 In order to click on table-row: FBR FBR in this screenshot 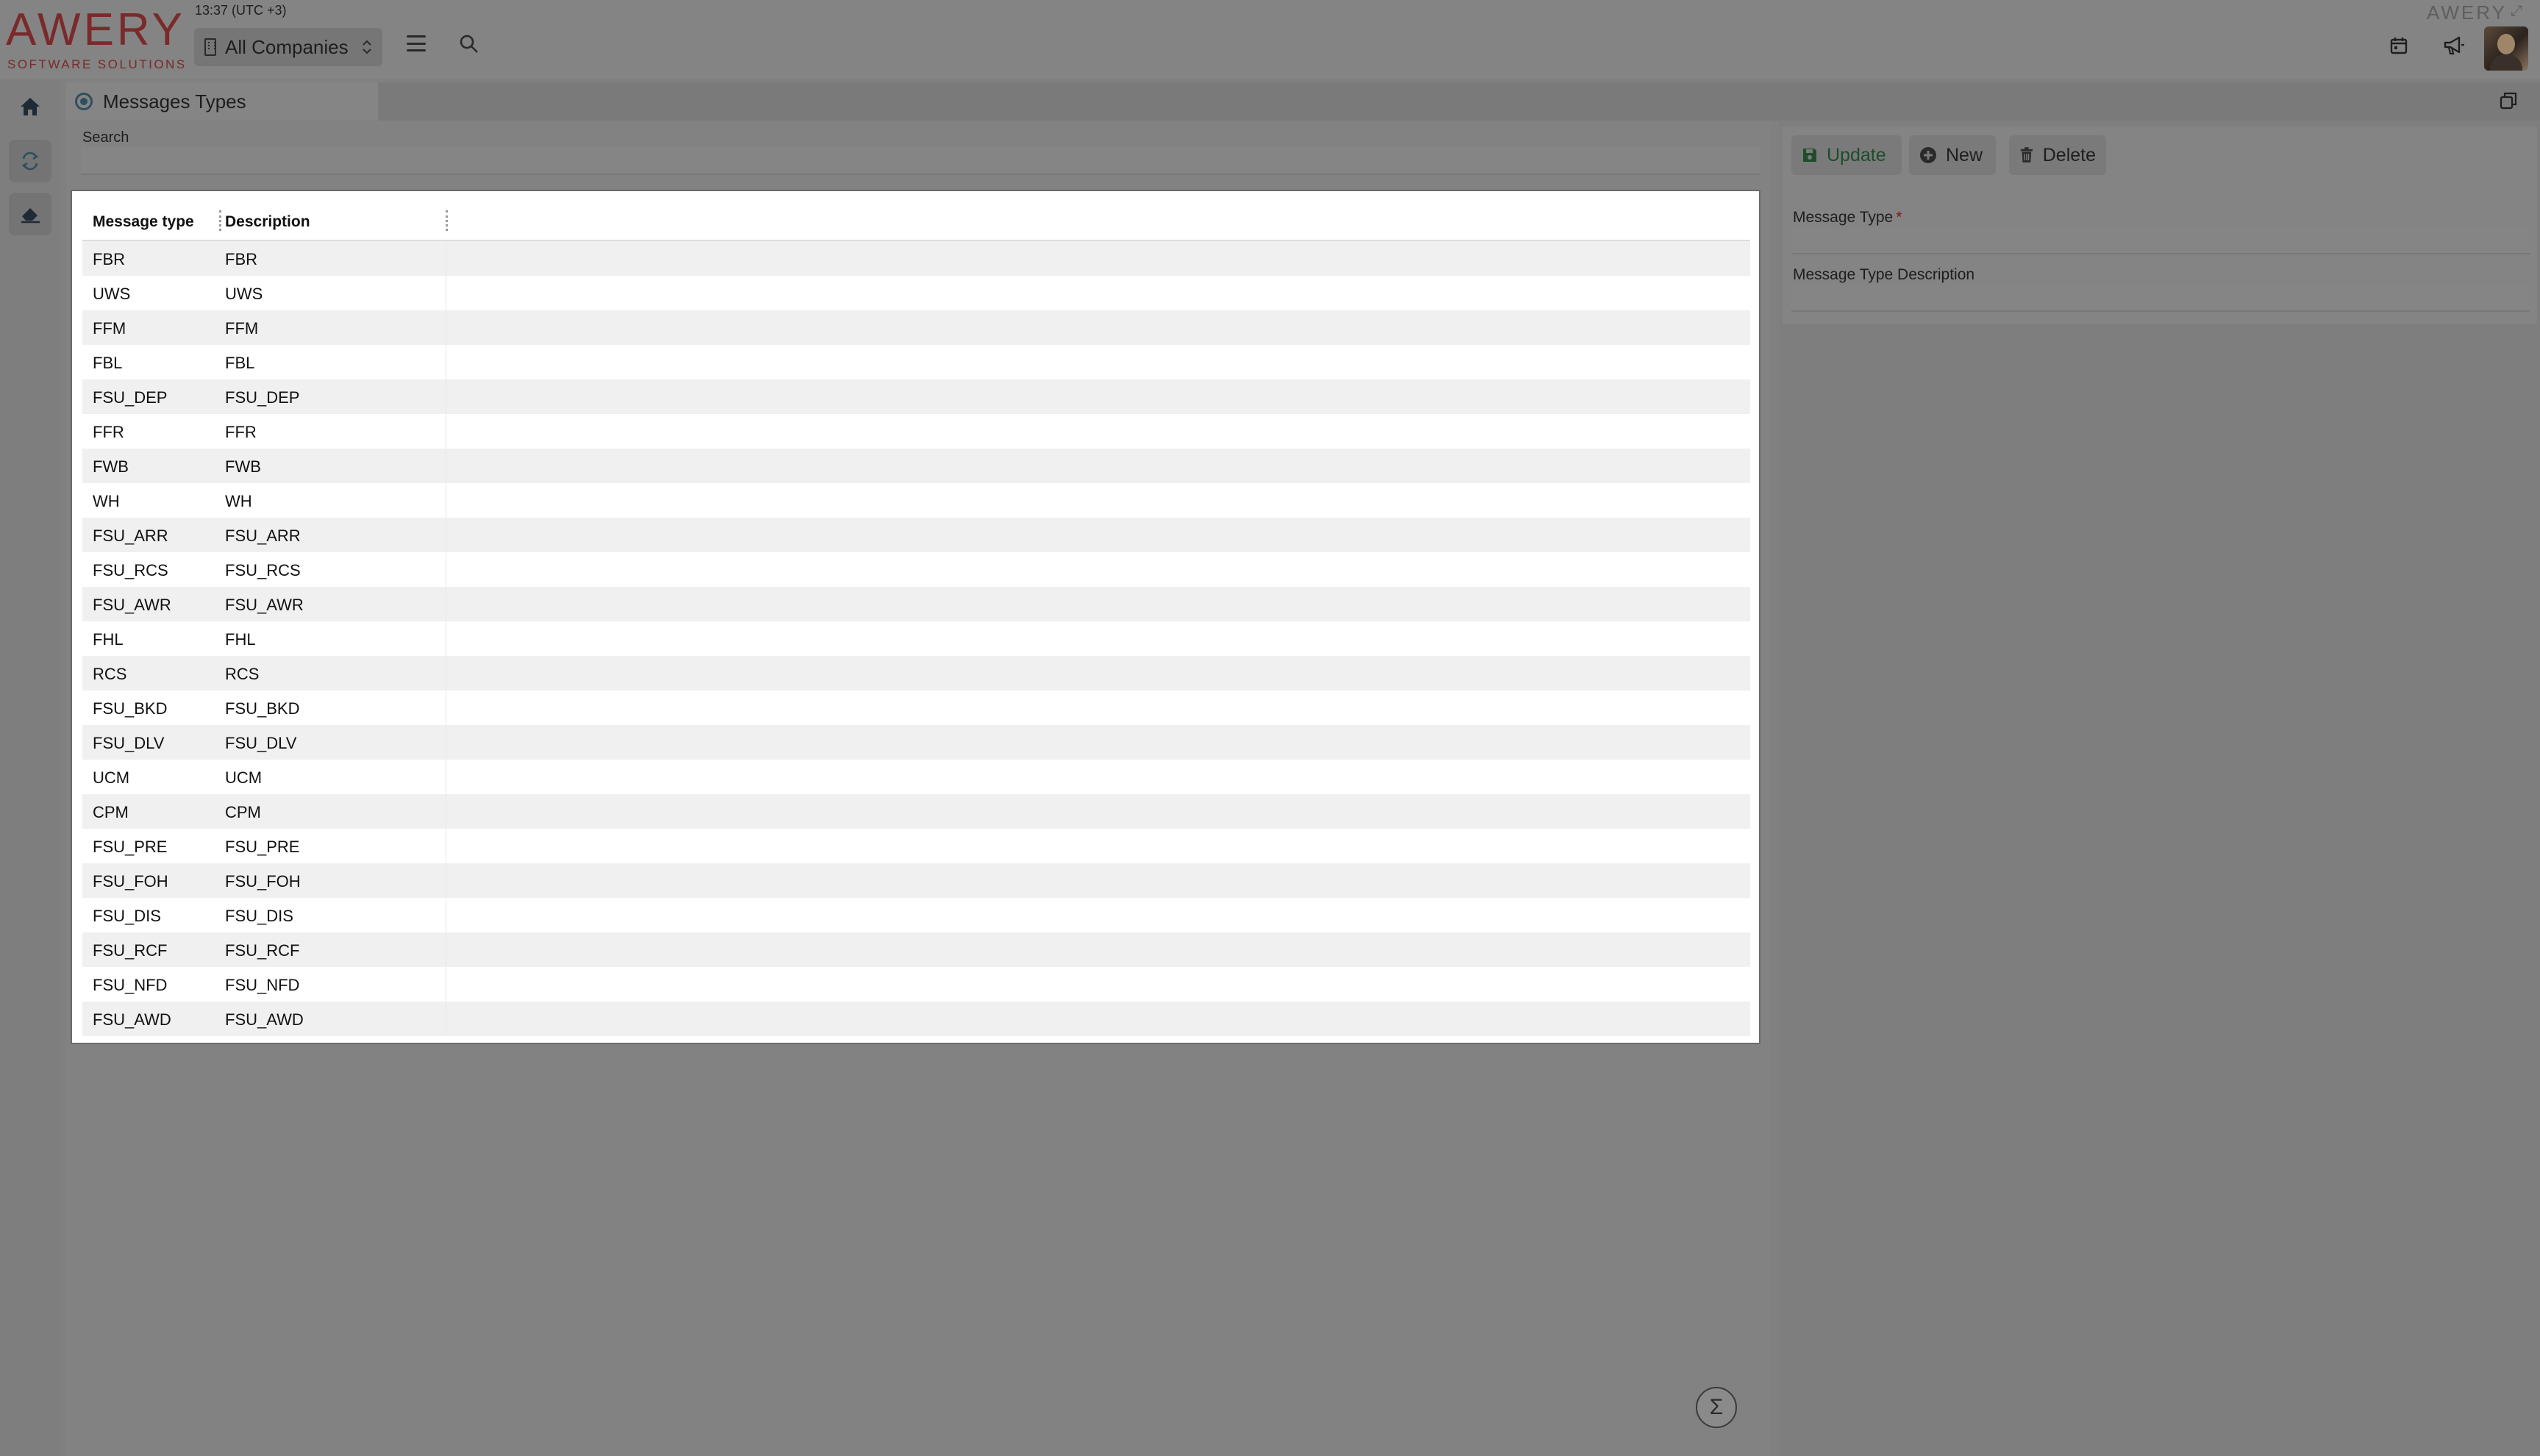, I will do `click(916, 258)`.